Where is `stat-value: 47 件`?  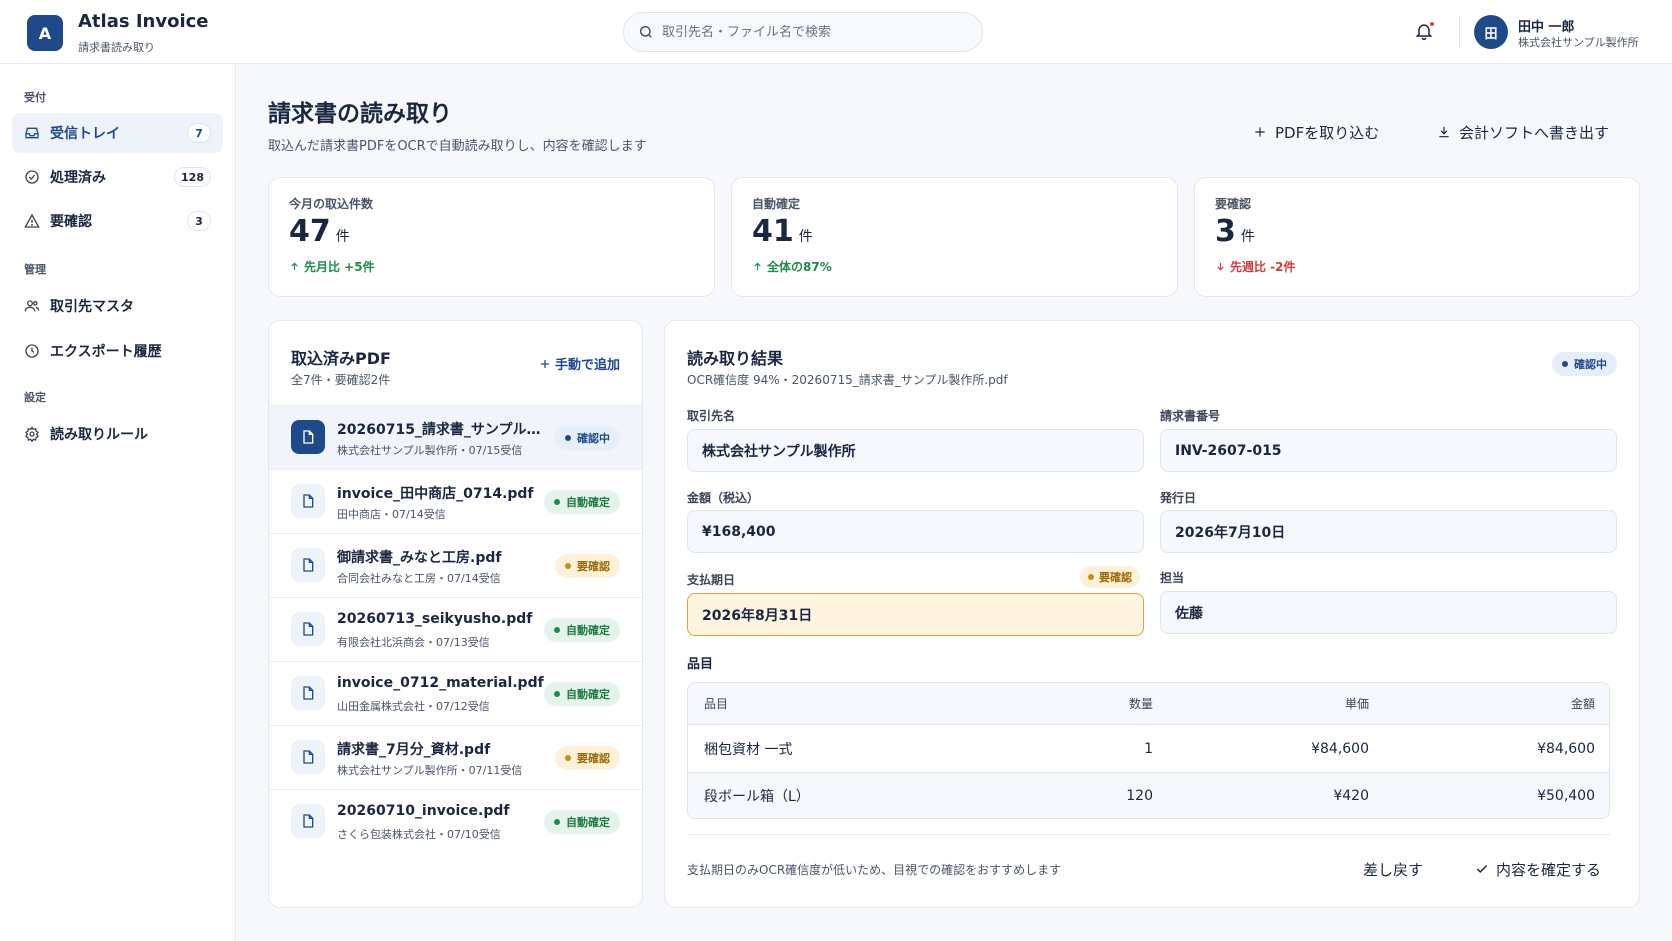 stat-value: 47 件 is located at coordinates (319, 231).